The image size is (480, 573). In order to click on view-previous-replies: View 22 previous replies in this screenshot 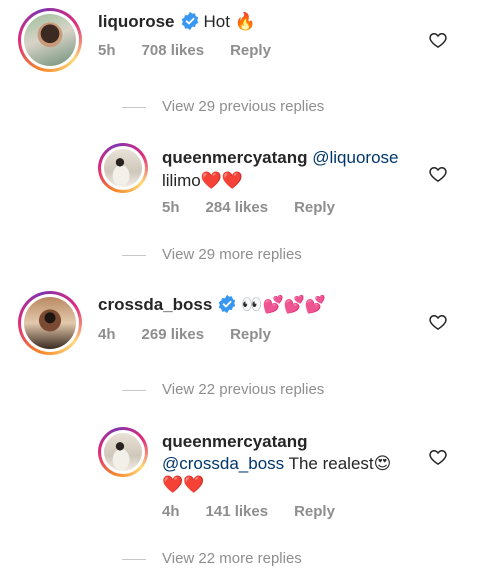, I will do `click(223, 389)`.